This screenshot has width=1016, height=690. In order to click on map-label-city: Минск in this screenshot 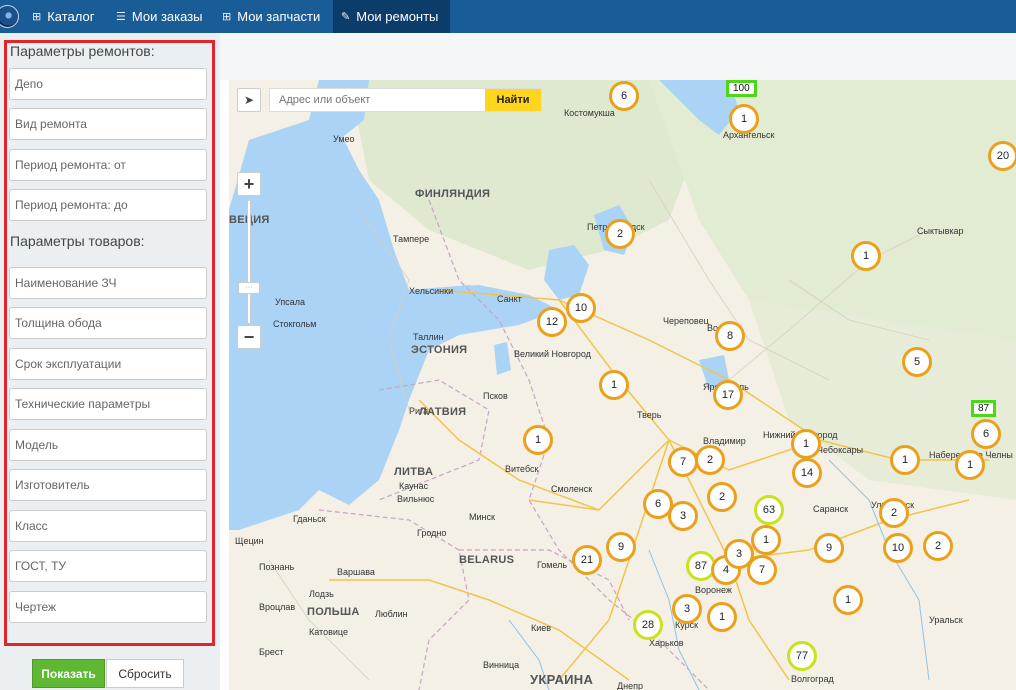, I will do `click(482, 517)`.